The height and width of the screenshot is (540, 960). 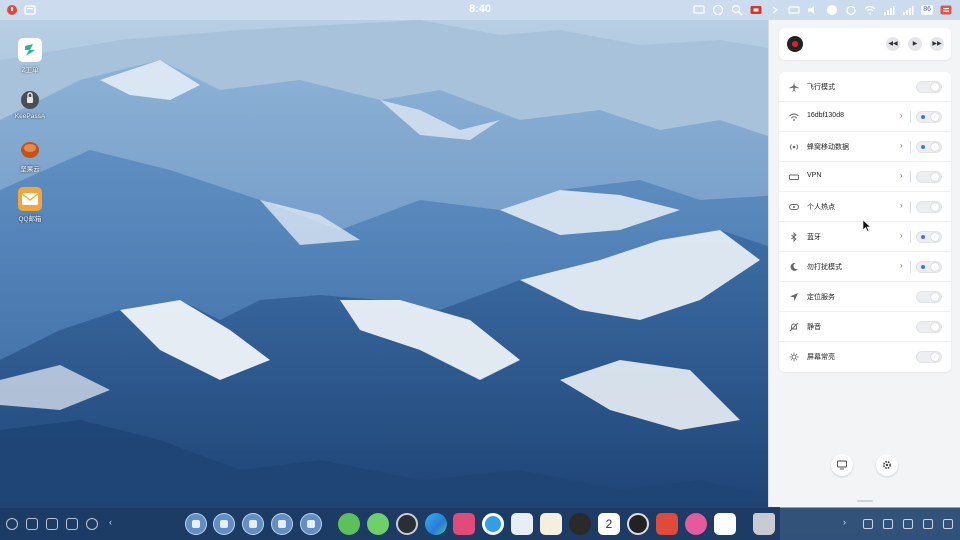 I want to click on dock-apps-grid-icon, so click(x=311, y=524).